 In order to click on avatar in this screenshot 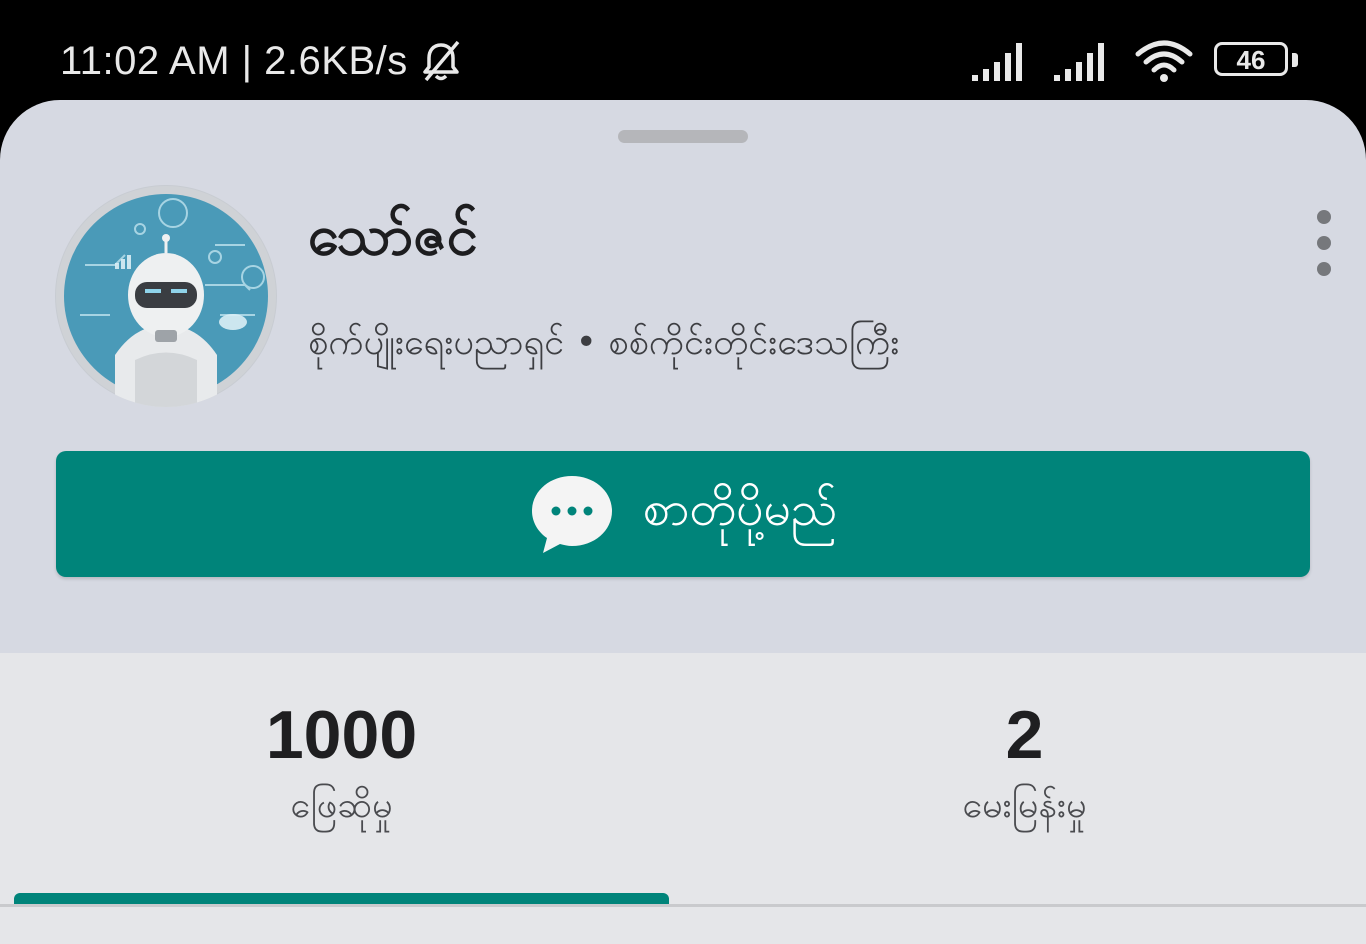, I will do `click(166, 296)`.